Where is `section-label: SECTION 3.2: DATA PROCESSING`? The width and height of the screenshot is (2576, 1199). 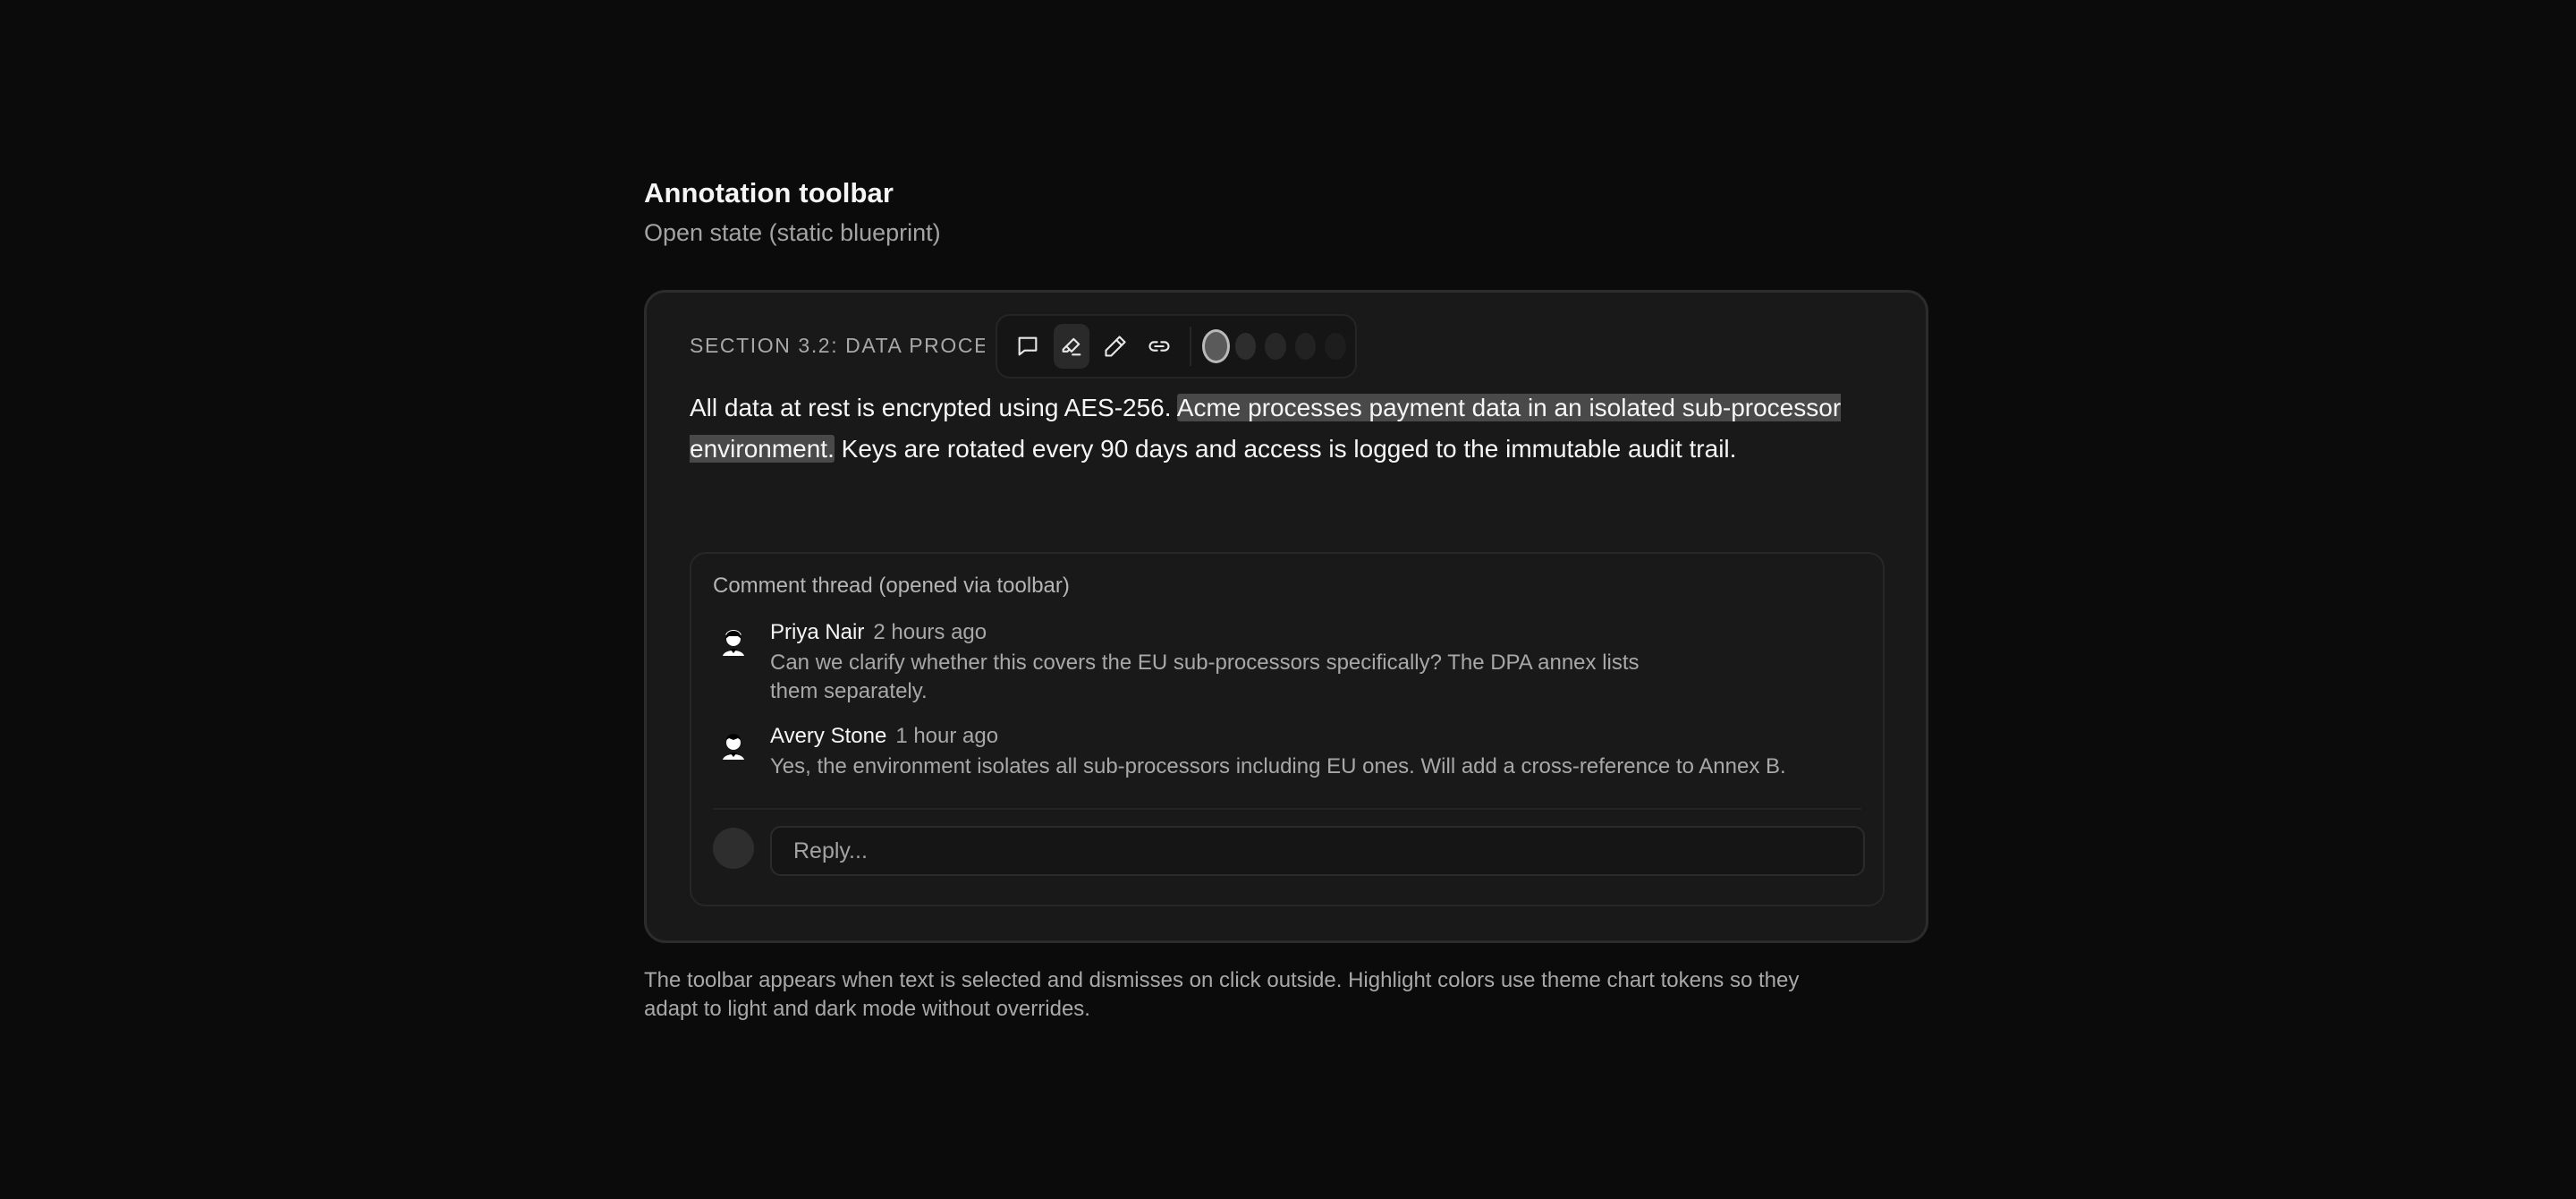 section-label: SECTION 3.2: DATA PROCESSING is located at coordinates (837, 345).